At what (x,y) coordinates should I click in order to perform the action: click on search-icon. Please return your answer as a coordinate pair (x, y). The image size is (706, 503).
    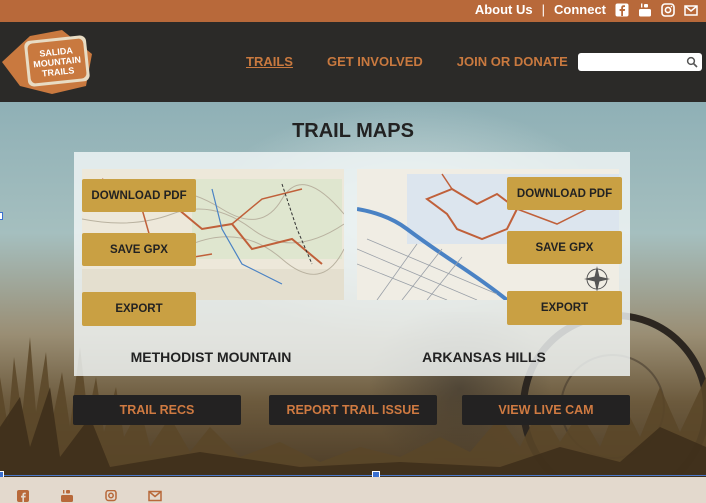
    Looking at the image, I should click on (692, 62).